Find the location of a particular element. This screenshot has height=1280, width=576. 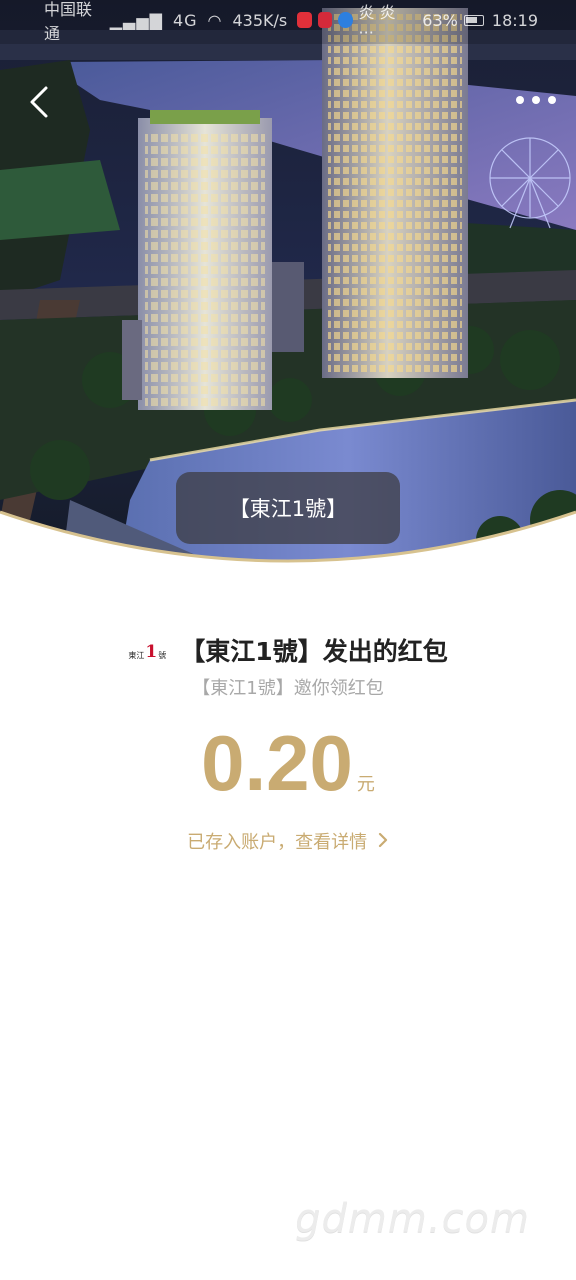

sender-title: 【東江1號】发出的红包 is located at coordinates (314, 651).